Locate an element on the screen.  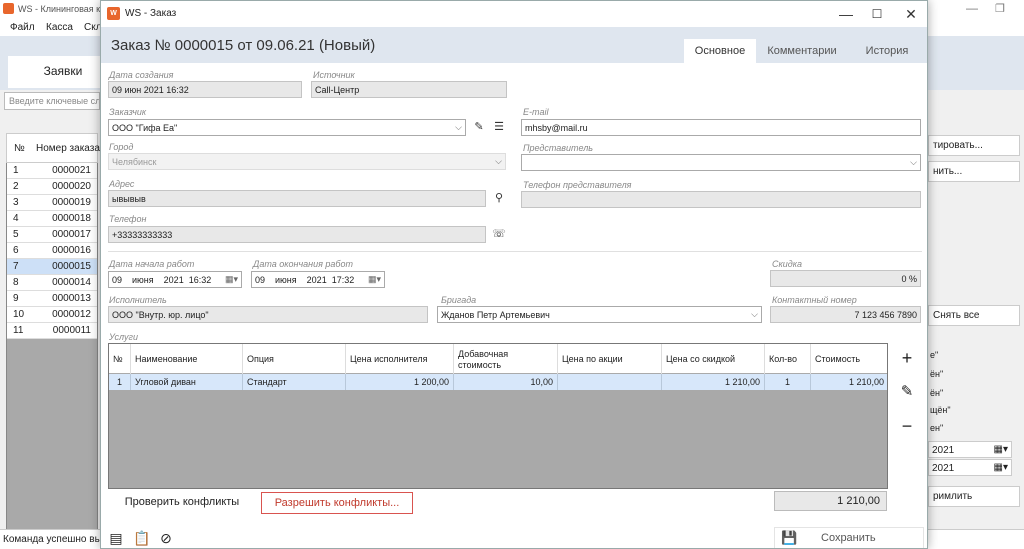
table-row: 2 0000020 is located at coordinates (52, 187).